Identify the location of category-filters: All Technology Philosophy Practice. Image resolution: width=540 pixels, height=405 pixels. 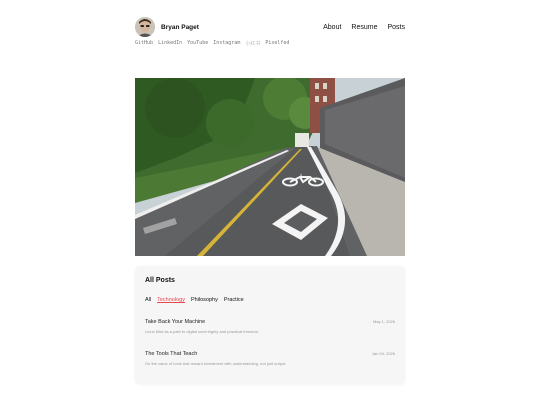
(194, 300).